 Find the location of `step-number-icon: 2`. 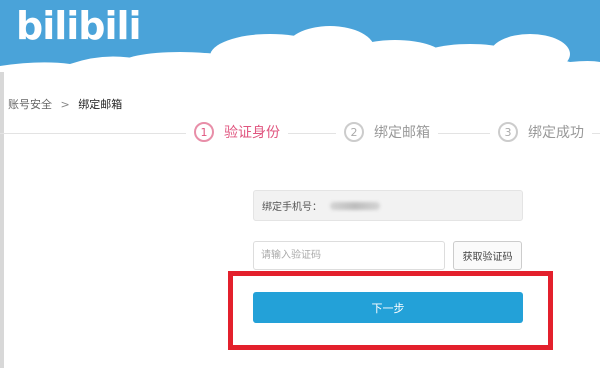

step-number-icon: 2 is located at coordinates (354, 132).